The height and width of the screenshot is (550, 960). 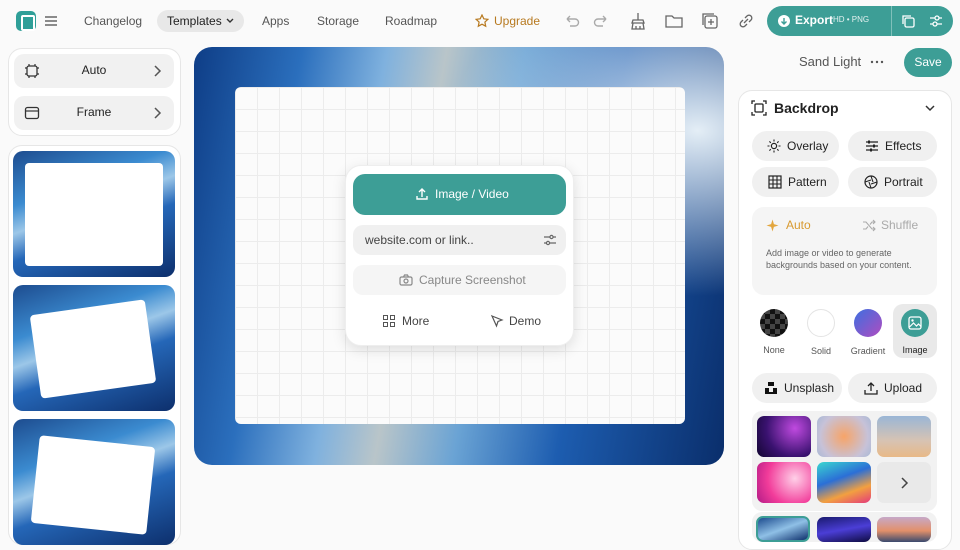 What do you see at coordinates (775, 182) in the screenshot?
I see `grid-pattern-icon` at bounding box center [775, 182].